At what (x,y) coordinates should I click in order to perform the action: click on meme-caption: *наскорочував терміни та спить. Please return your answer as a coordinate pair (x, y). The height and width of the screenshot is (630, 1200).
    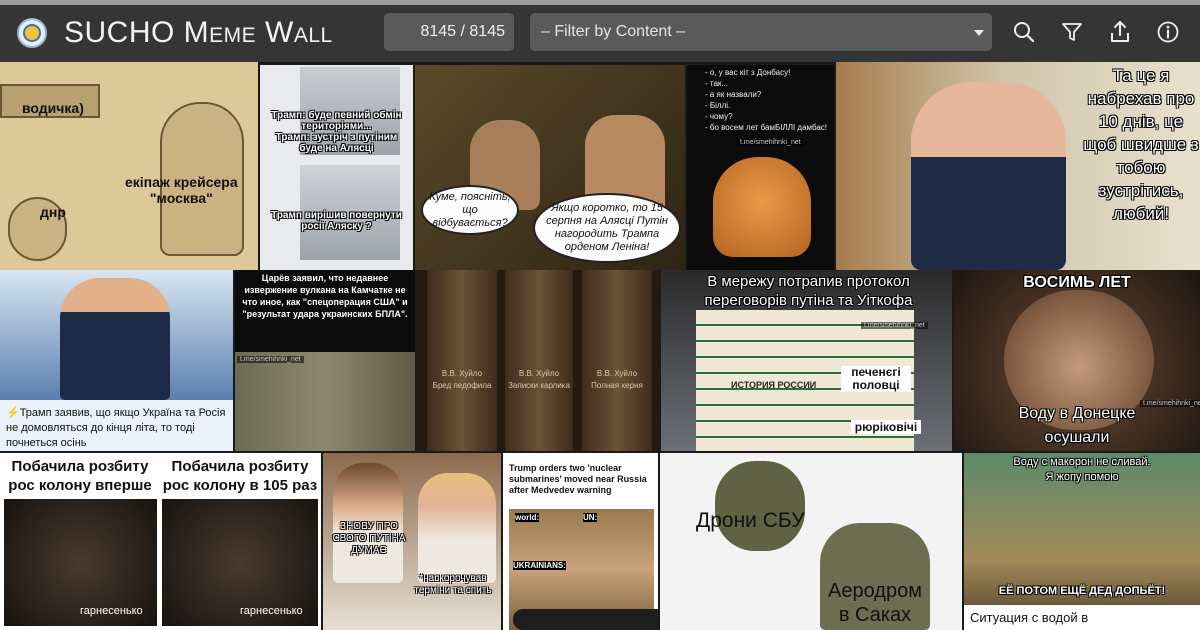
    Looking at the image, I should click on (453, 584).